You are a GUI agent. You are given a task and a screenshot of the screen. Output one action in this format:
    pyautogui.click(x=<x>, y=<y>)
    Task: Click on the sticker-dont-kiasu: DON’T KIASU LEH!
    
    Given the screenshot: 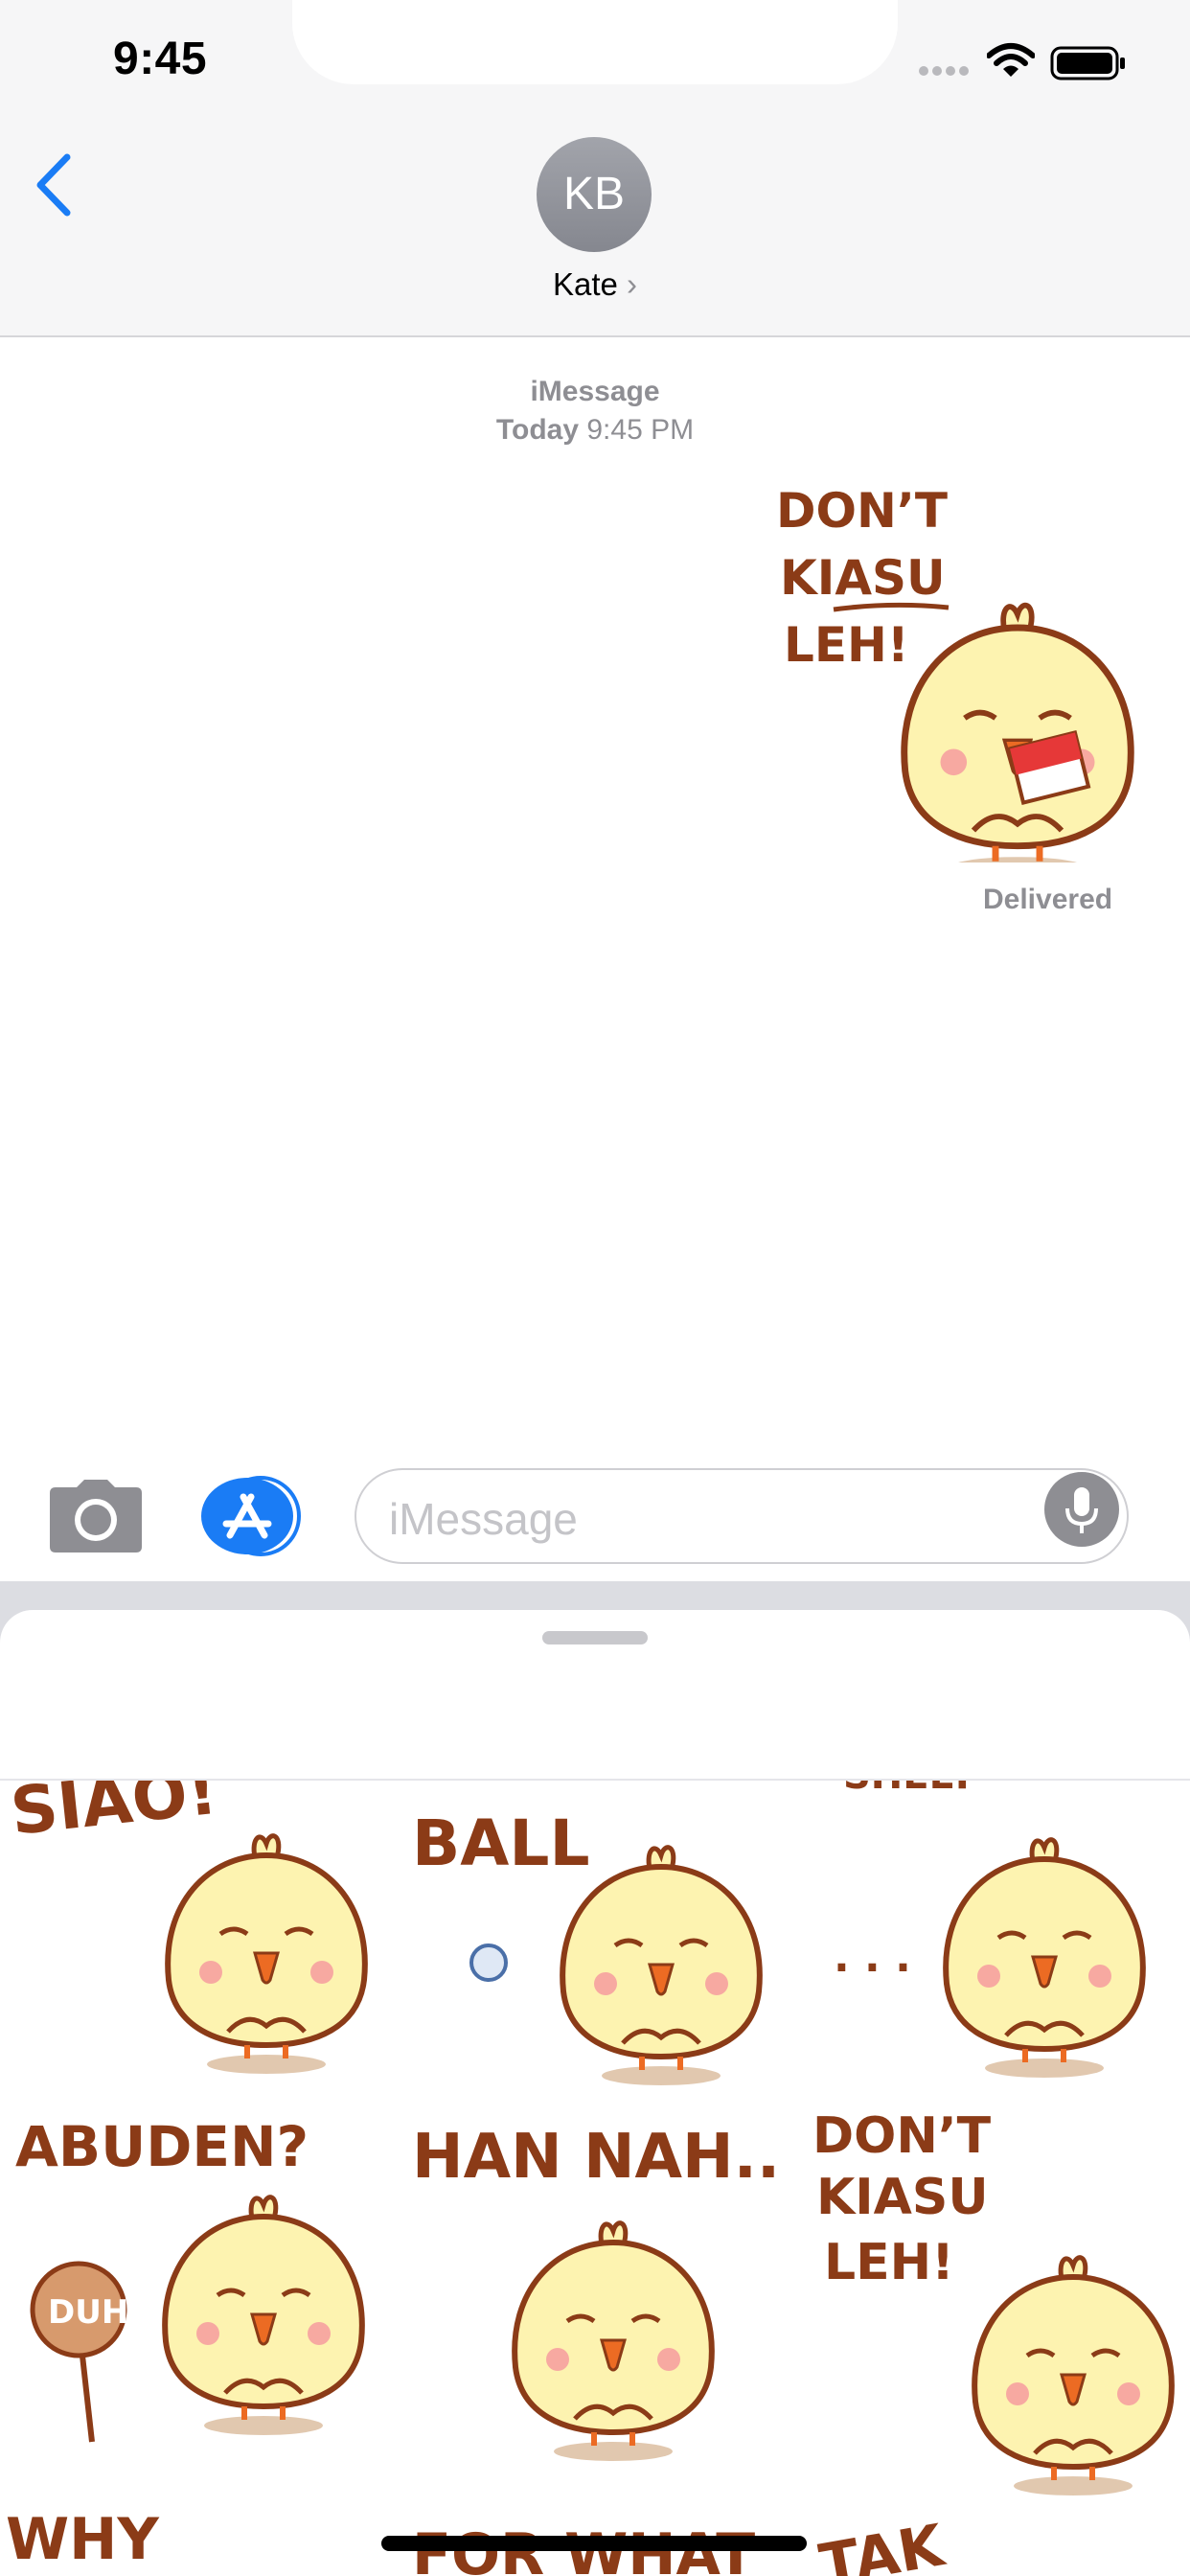 What is the action you would take?
    pyautogui.click(x=992, y=2301)
    